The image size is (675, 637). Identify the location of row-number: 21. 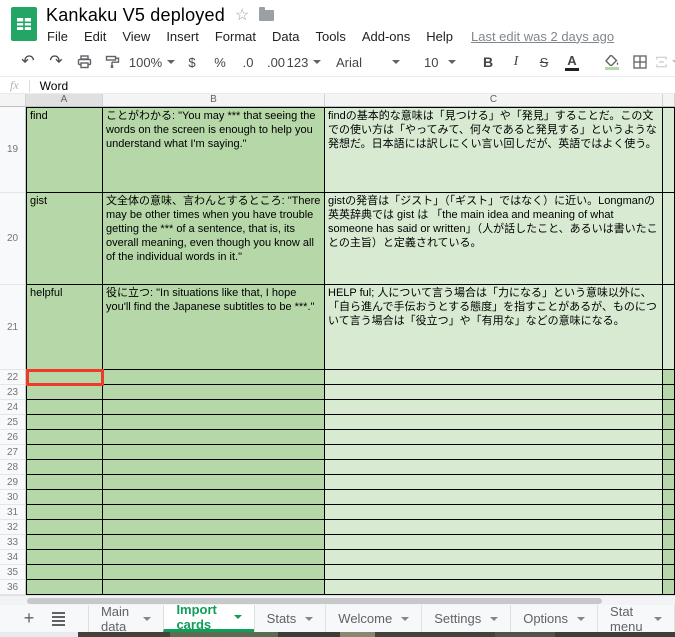
(13, 327).